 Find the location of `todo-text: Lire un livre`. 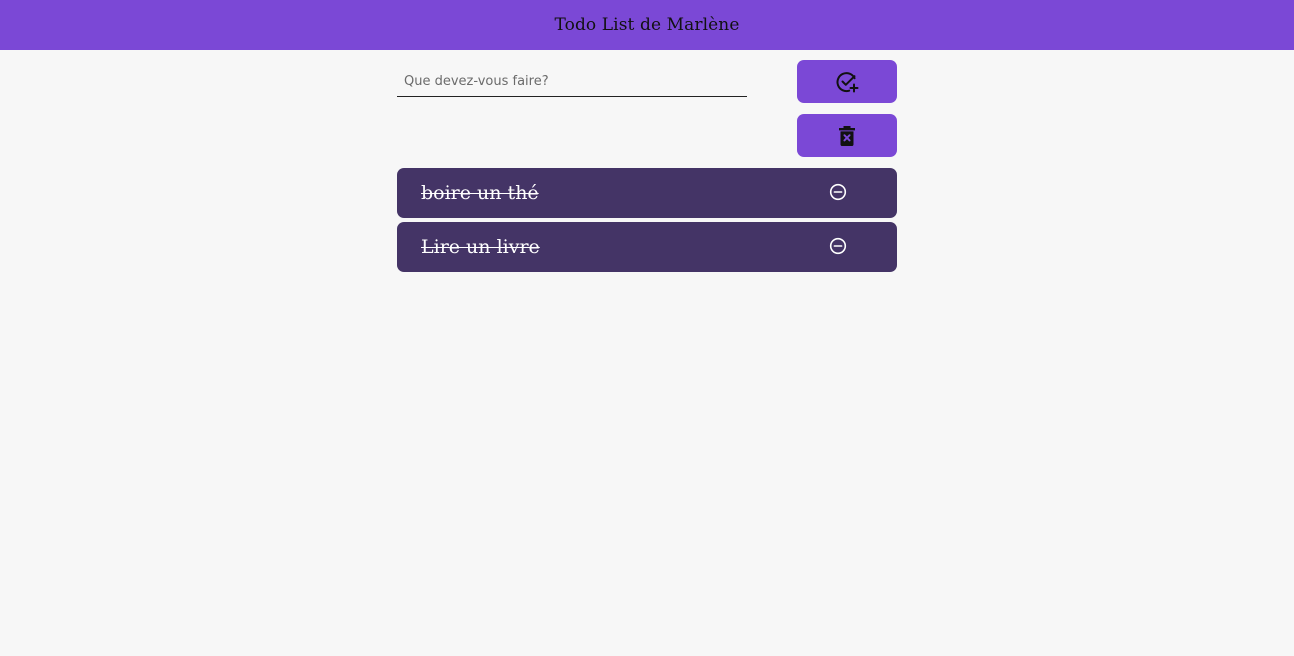

todo-text: Lire un livre is located at coordinates (480, 247).